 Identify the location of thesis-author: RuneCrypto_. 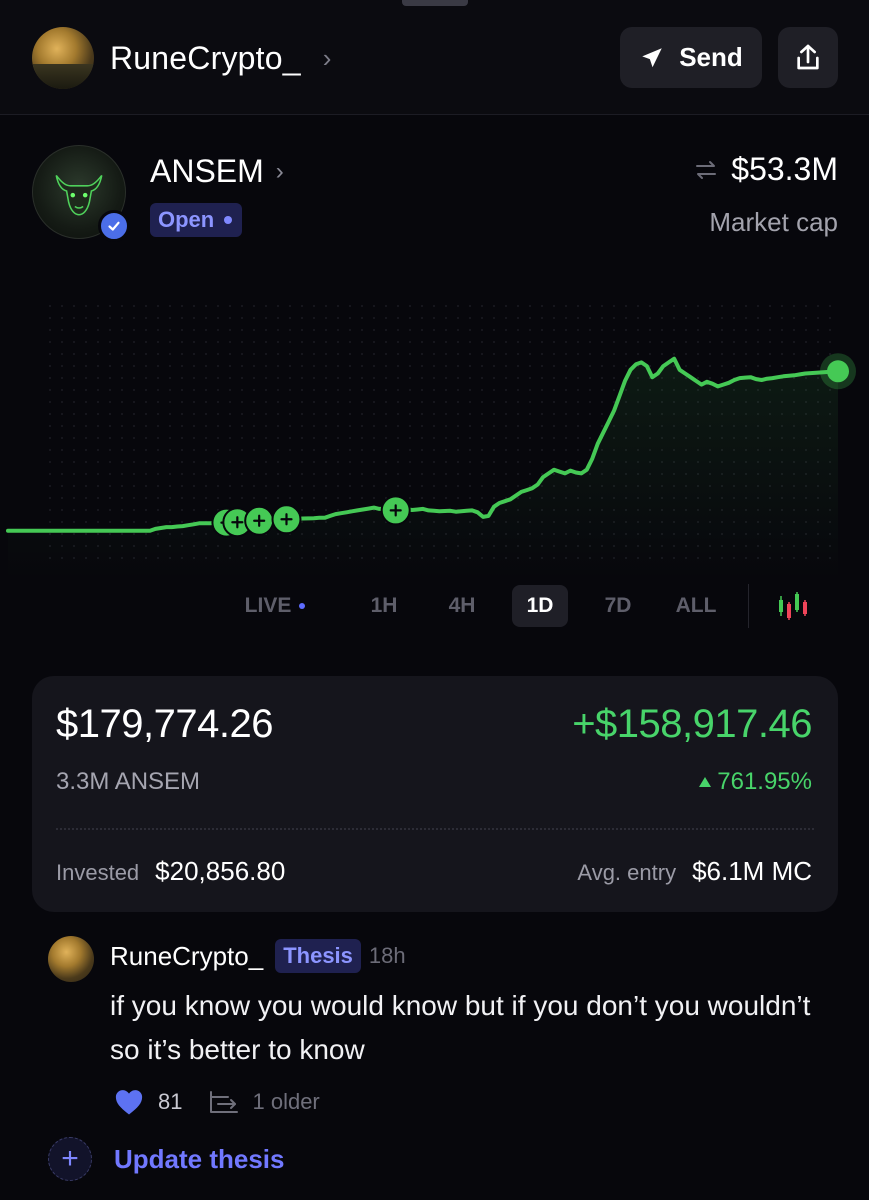
(186, 956).